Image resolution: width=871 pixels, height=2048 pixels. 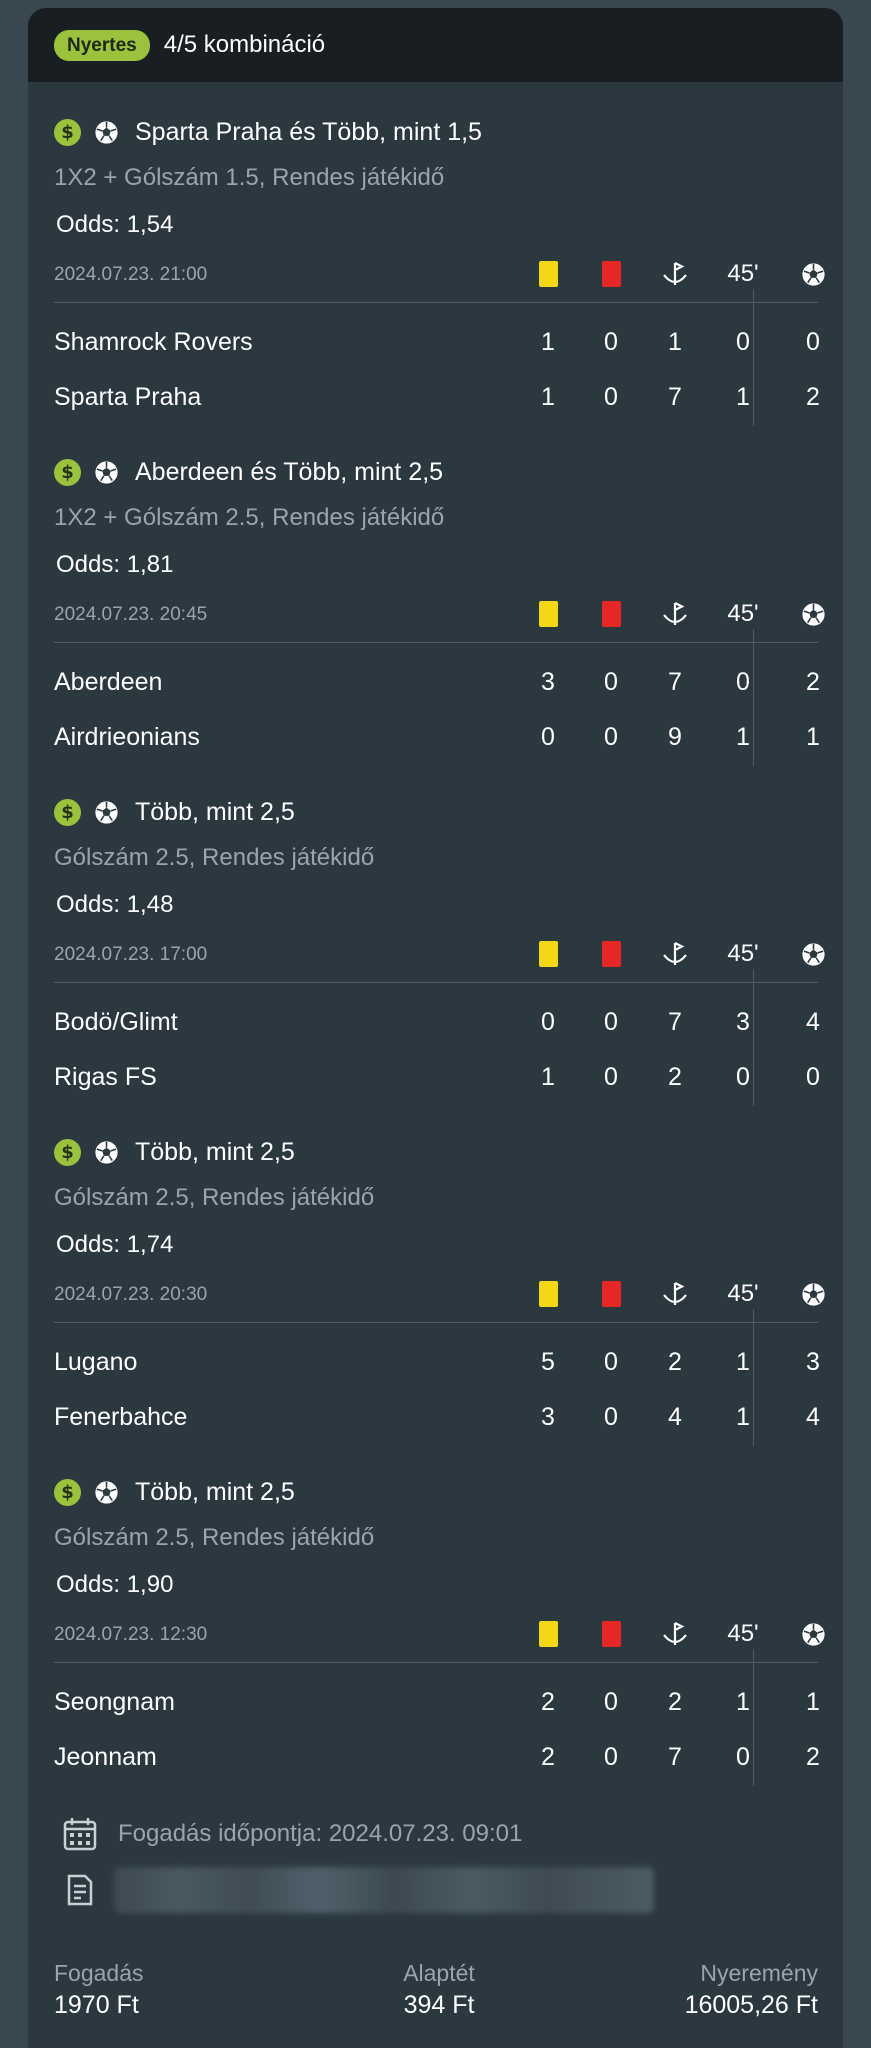 I want to click on stat-yellow: 3, so click(x=548, y=682).